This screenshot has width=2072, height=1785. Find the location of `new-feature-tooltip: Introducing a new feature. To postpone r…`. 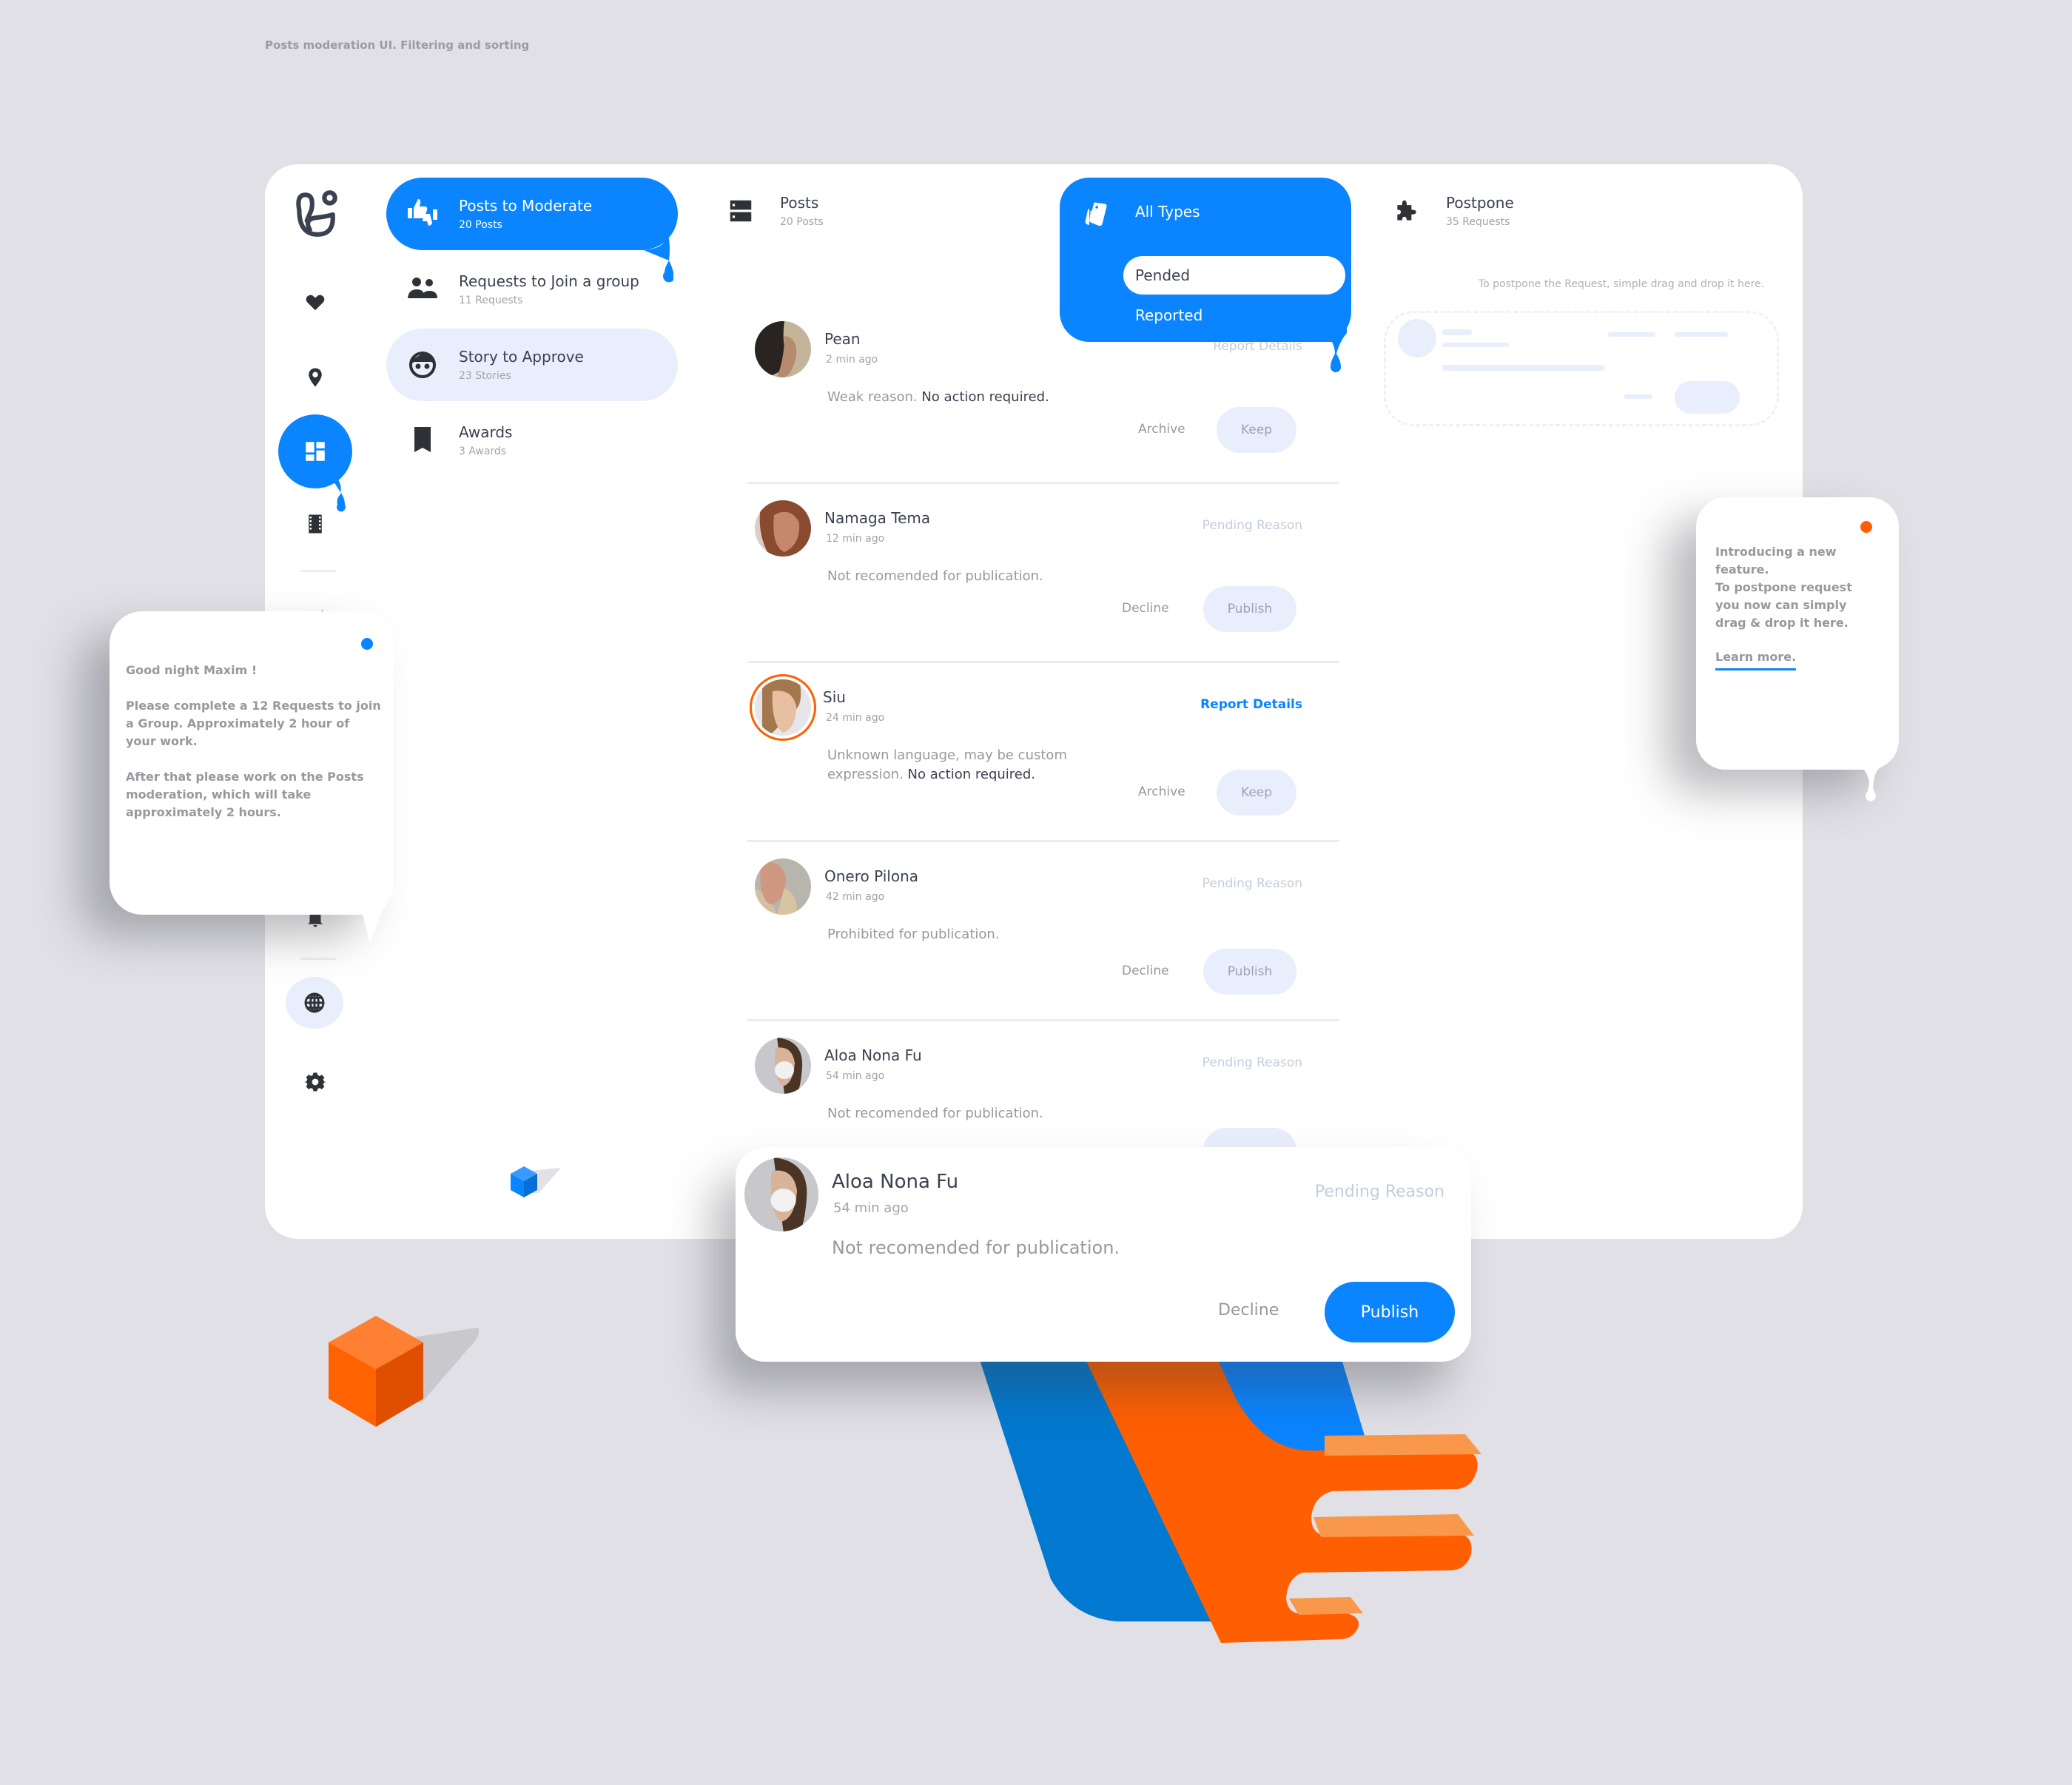

new-feature-tooltip: Introducing a new feature. To postpone r… is located at coordinates (1797, 634).